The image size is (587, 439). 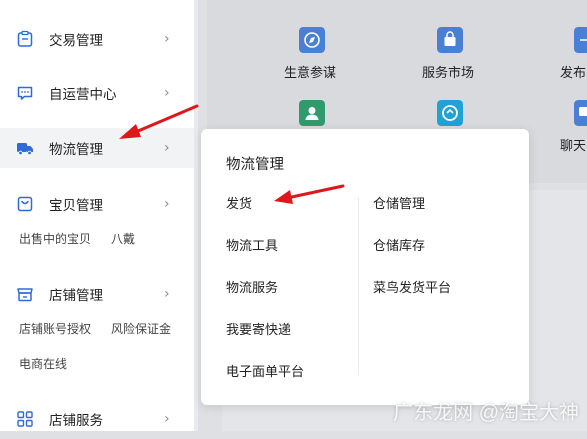 I want to click on watermark: 广东龙网 @淘宝大神, so click(x=486, y=413).